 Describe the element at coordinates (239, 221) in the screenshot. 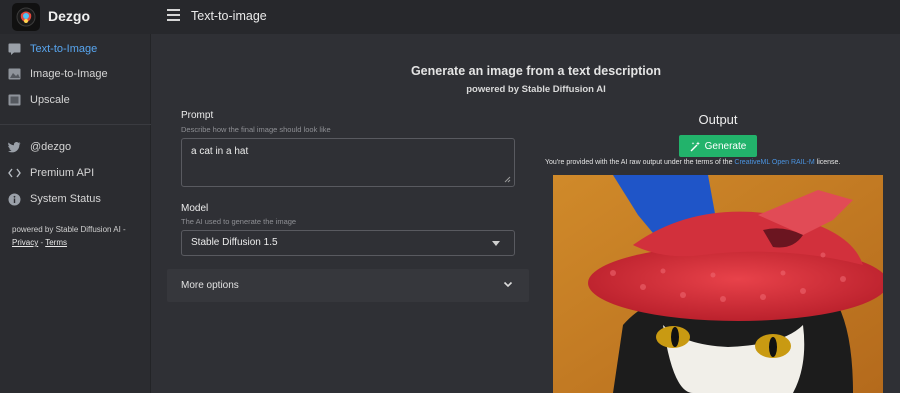

I see `model-help: The AI used to generate the image` at that location.